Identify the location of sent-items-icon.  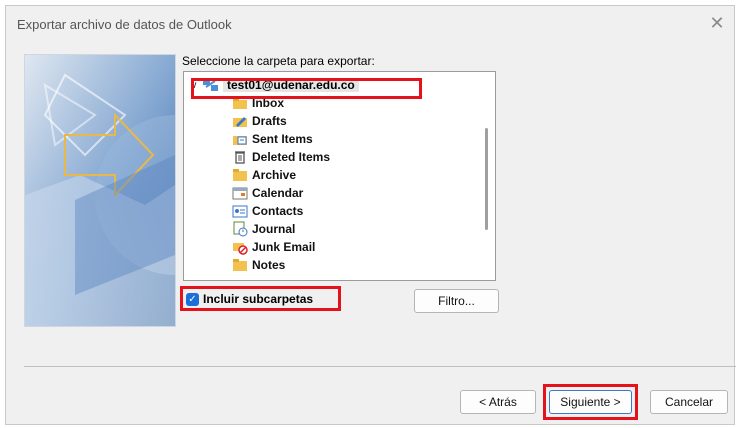
(240, 140).